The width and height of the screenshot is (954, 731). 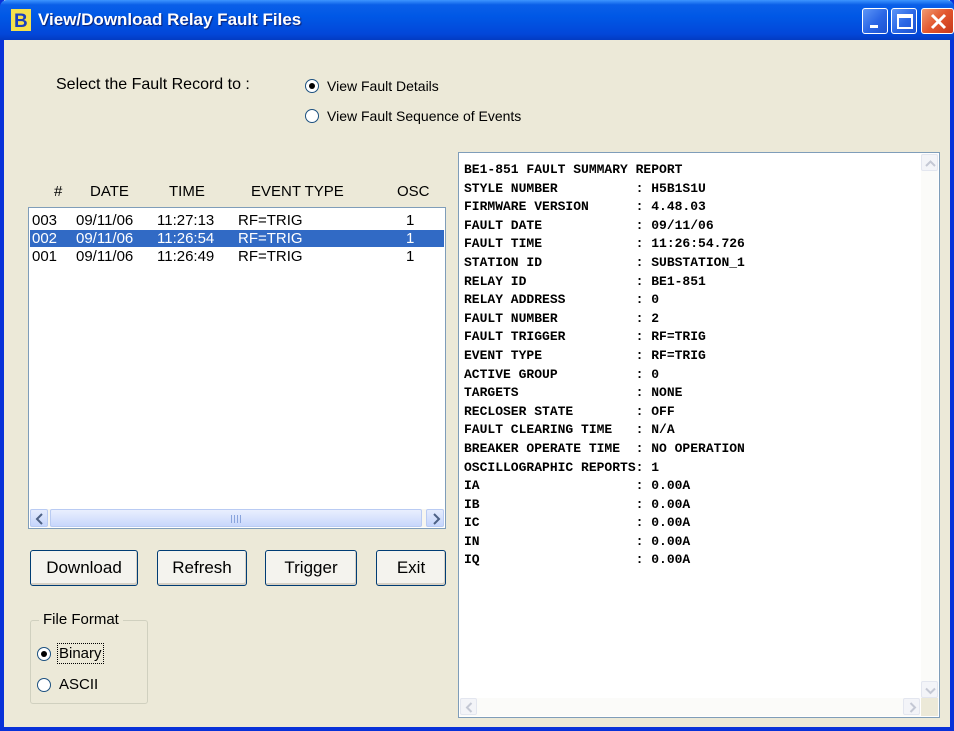 What do you see at coordinates (237, 238) in the screenshot?
I see `list-item-selected: 002 09/11/06 11:26:54 RF=TRIG 1` at bounding box center [237, 238].